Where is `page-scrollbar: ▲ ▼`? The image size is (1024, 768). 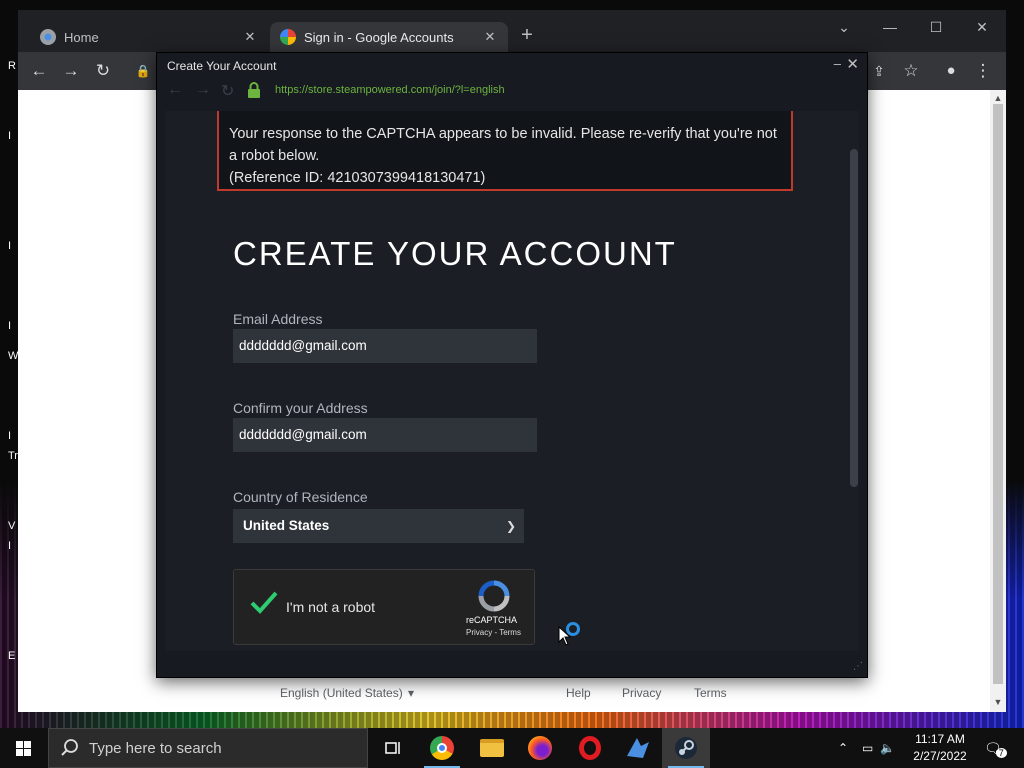 page-scrollbar: ▲ ▼ is located at coordinates (998, 401).